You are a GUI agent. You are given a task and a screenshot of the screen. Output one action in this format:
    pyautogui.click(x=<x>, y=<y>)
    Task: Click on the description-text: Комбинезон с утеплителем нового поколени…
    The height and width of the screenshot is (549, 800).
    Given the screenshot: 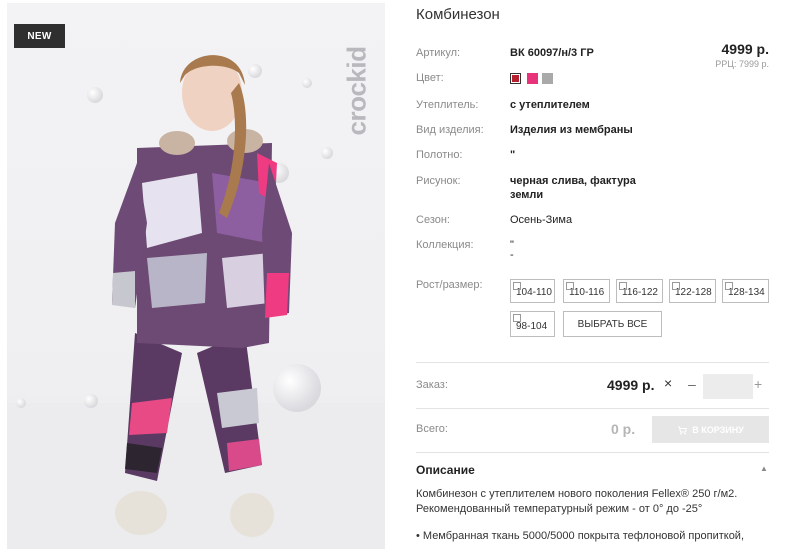 What is the action you would take?
    pyautogui.click(x=577, y=501)
    